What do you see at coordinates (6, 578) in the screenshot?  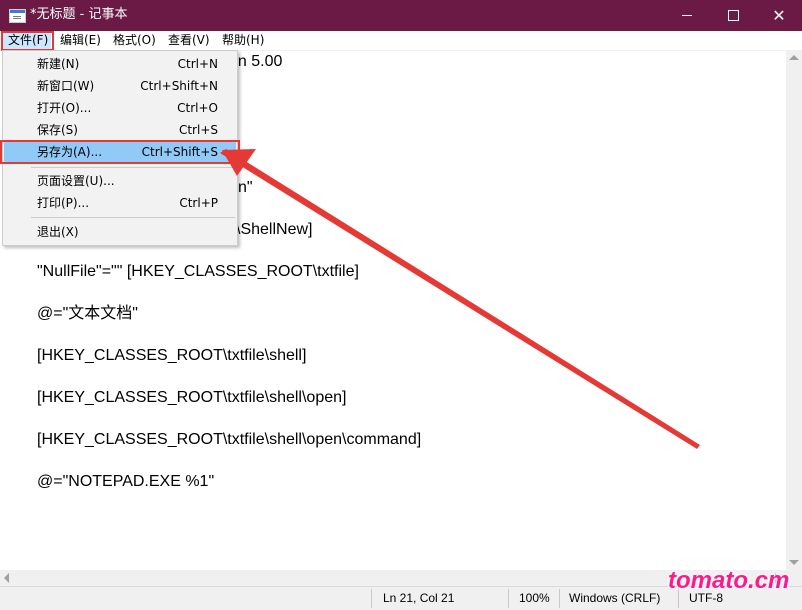 I see `scroll-left-icon` at bounding box center [6, 578].